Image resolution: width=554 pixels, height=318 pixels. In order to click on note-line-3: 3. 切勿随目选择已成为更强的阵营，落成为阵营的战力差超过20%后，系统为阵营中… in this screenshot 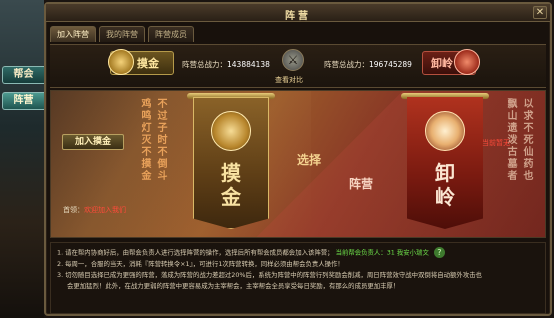, I will do `click(269, 274)`.